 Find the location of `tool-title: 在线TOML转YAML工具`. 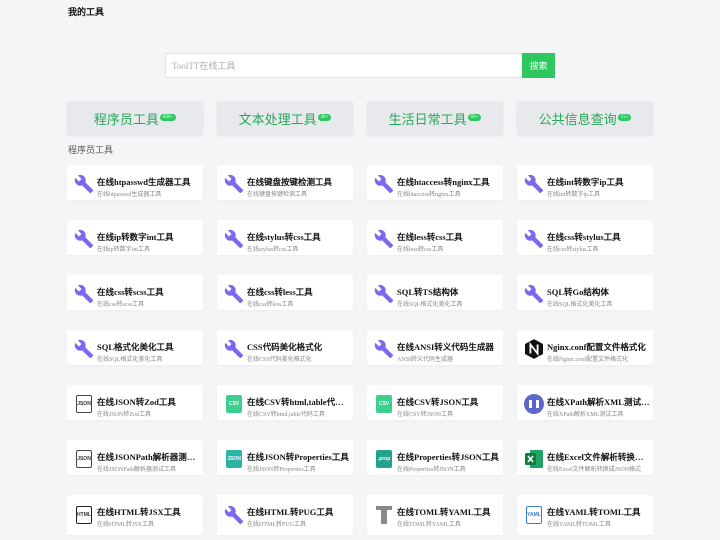

tool-title: 在线TOML转YAML工具 is located at coordinates (444, 512).